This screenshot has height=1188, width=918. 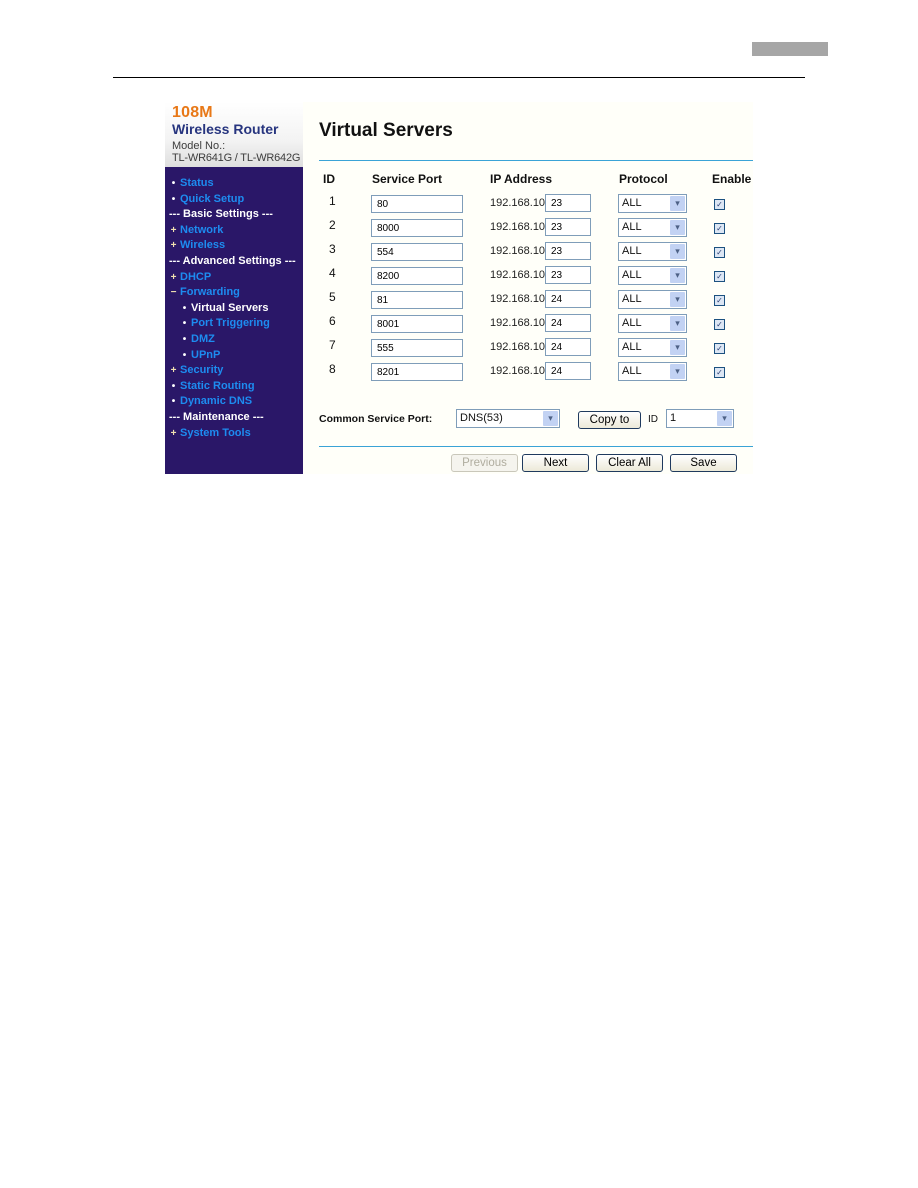 I want to click on clear-all-button: Clear All, so click(x=629, y=463).